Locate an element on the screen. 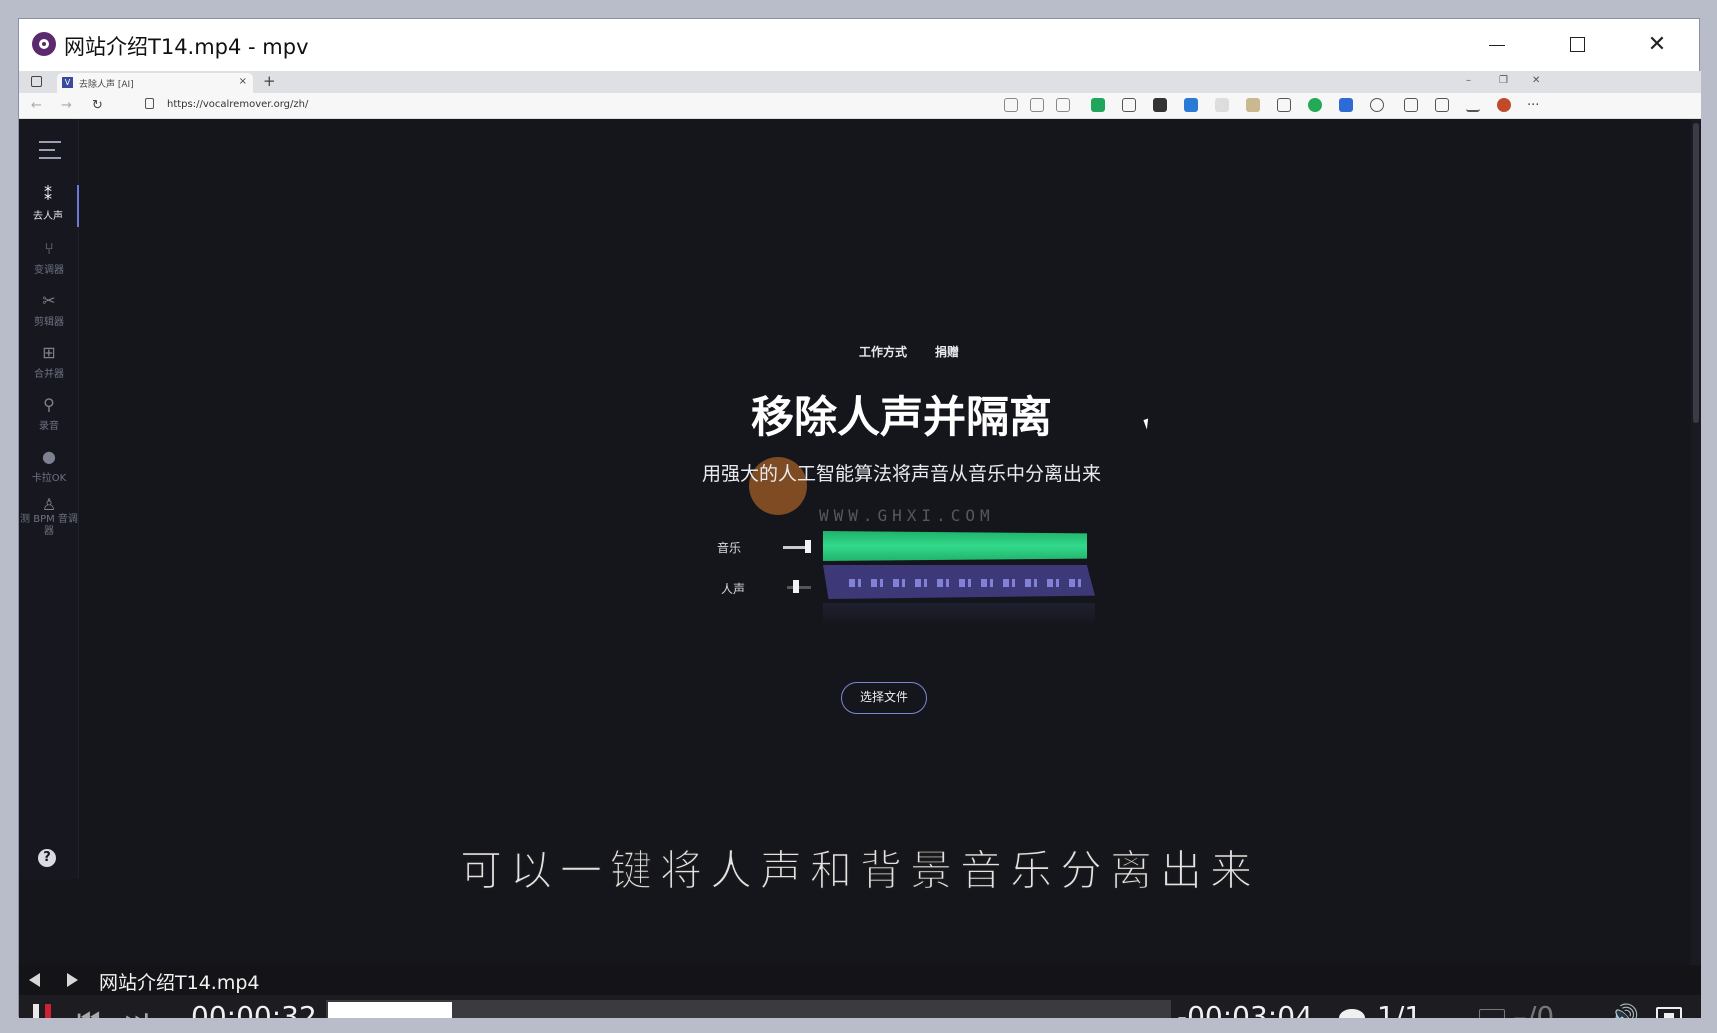  extension-image-icon is located at coordinates (1129, 105).